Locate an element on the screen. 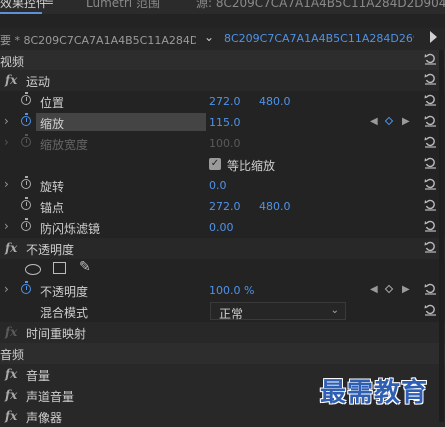 The image size is (445, 427). rectangle-mask-icon is located at coordinates (59, 268).